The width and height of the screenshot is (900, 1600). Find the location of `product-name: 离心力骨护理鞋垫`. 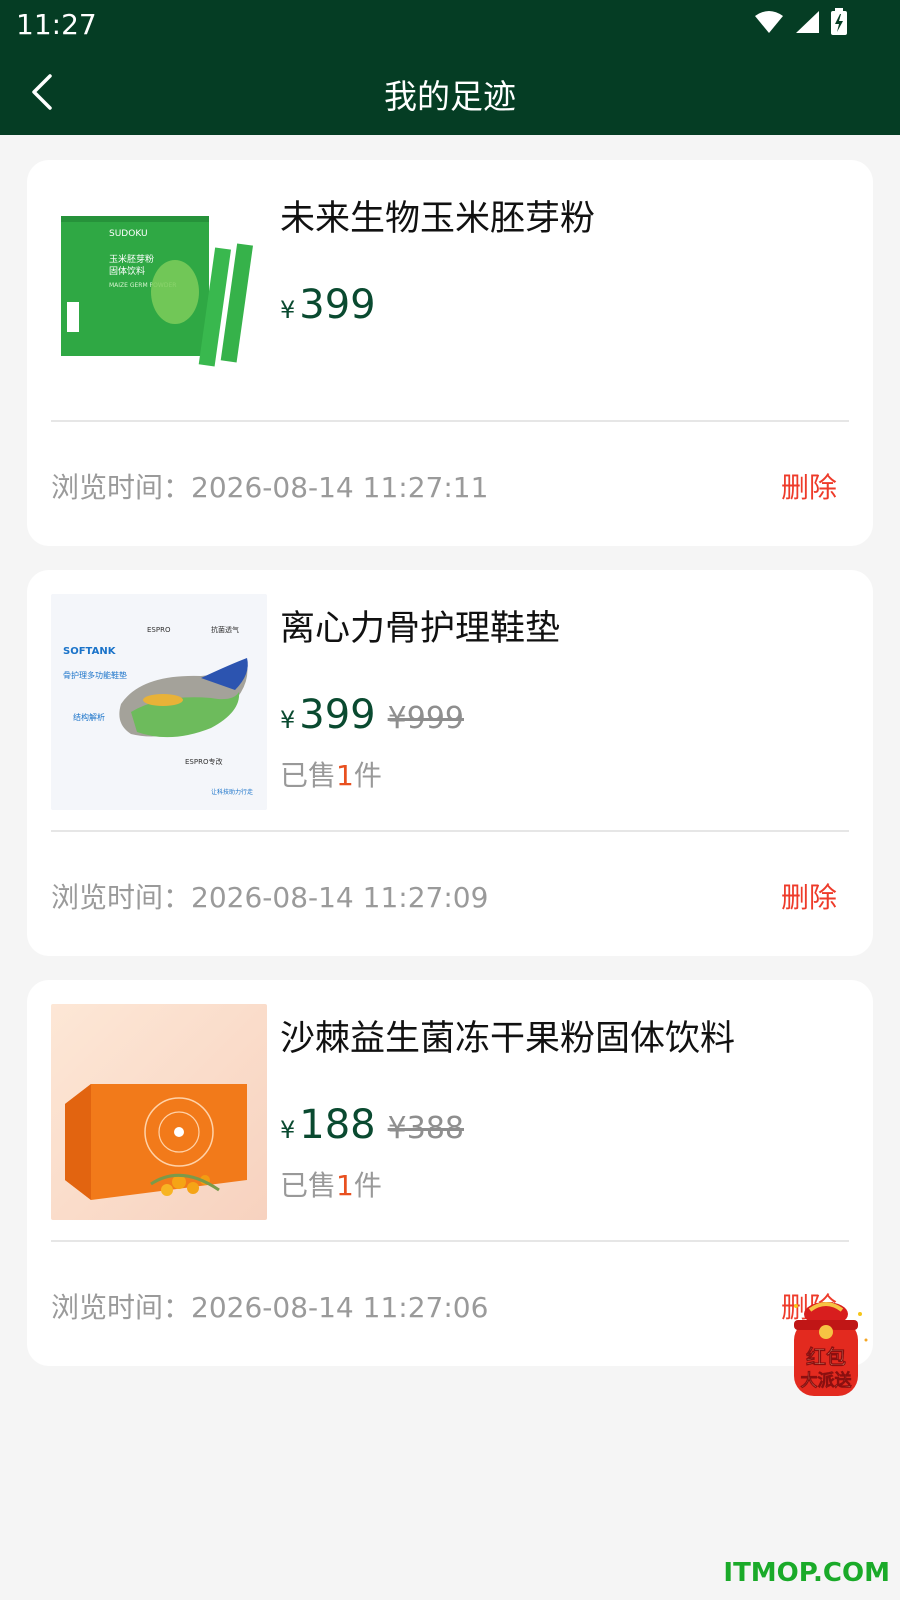

product-name: 离心力骨护理鞋垫 is located at coordinates (420, 625).